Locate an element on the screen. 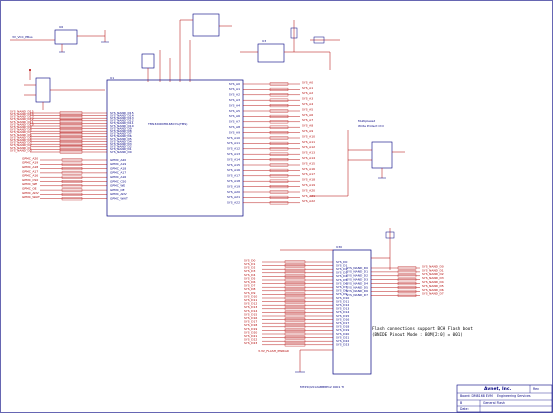 Image resolution: width=553 pixels, height=413 pixels. net-label: SYS_A22 is located at coordinates (308, 201).